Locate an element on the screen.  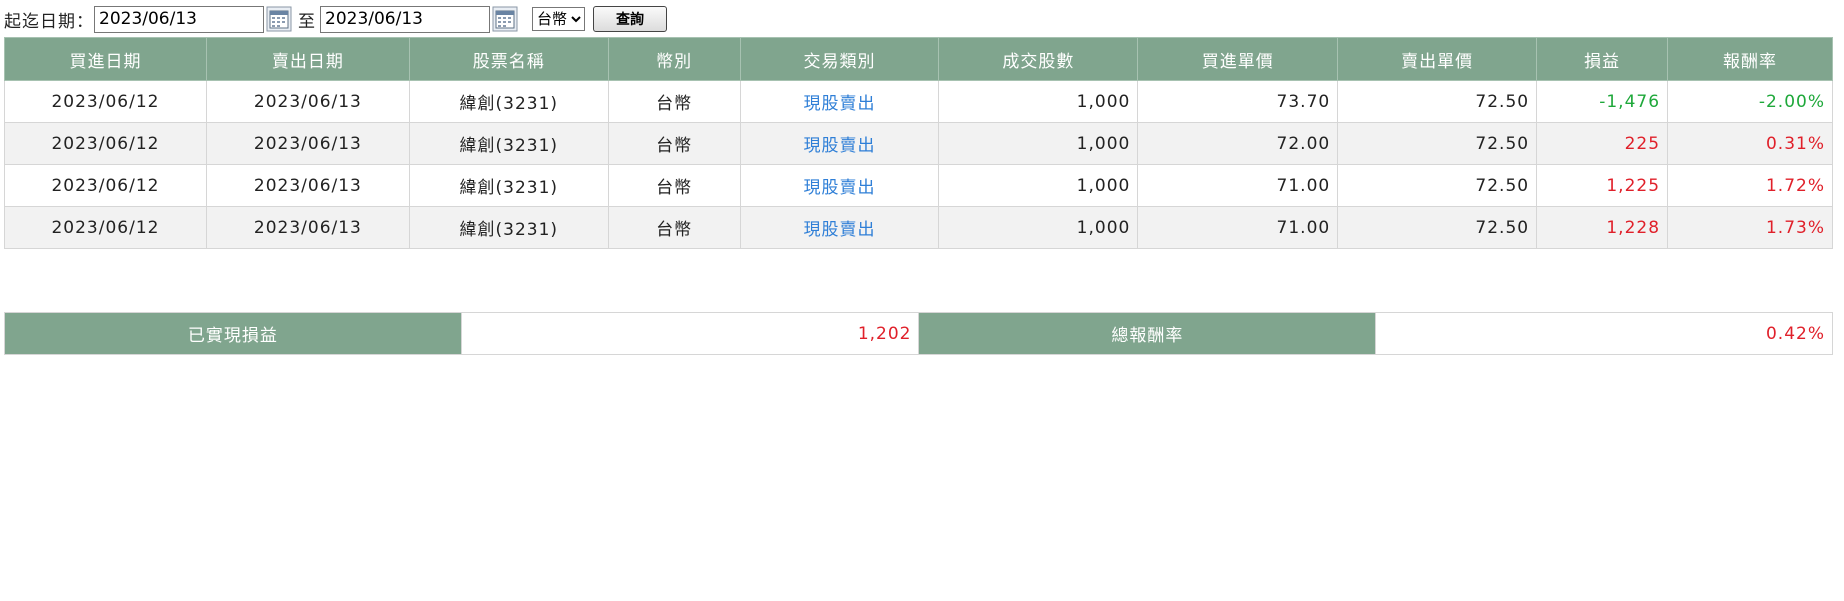
header-buy-price: 買進單價 is located at coordinates (1238, 59).